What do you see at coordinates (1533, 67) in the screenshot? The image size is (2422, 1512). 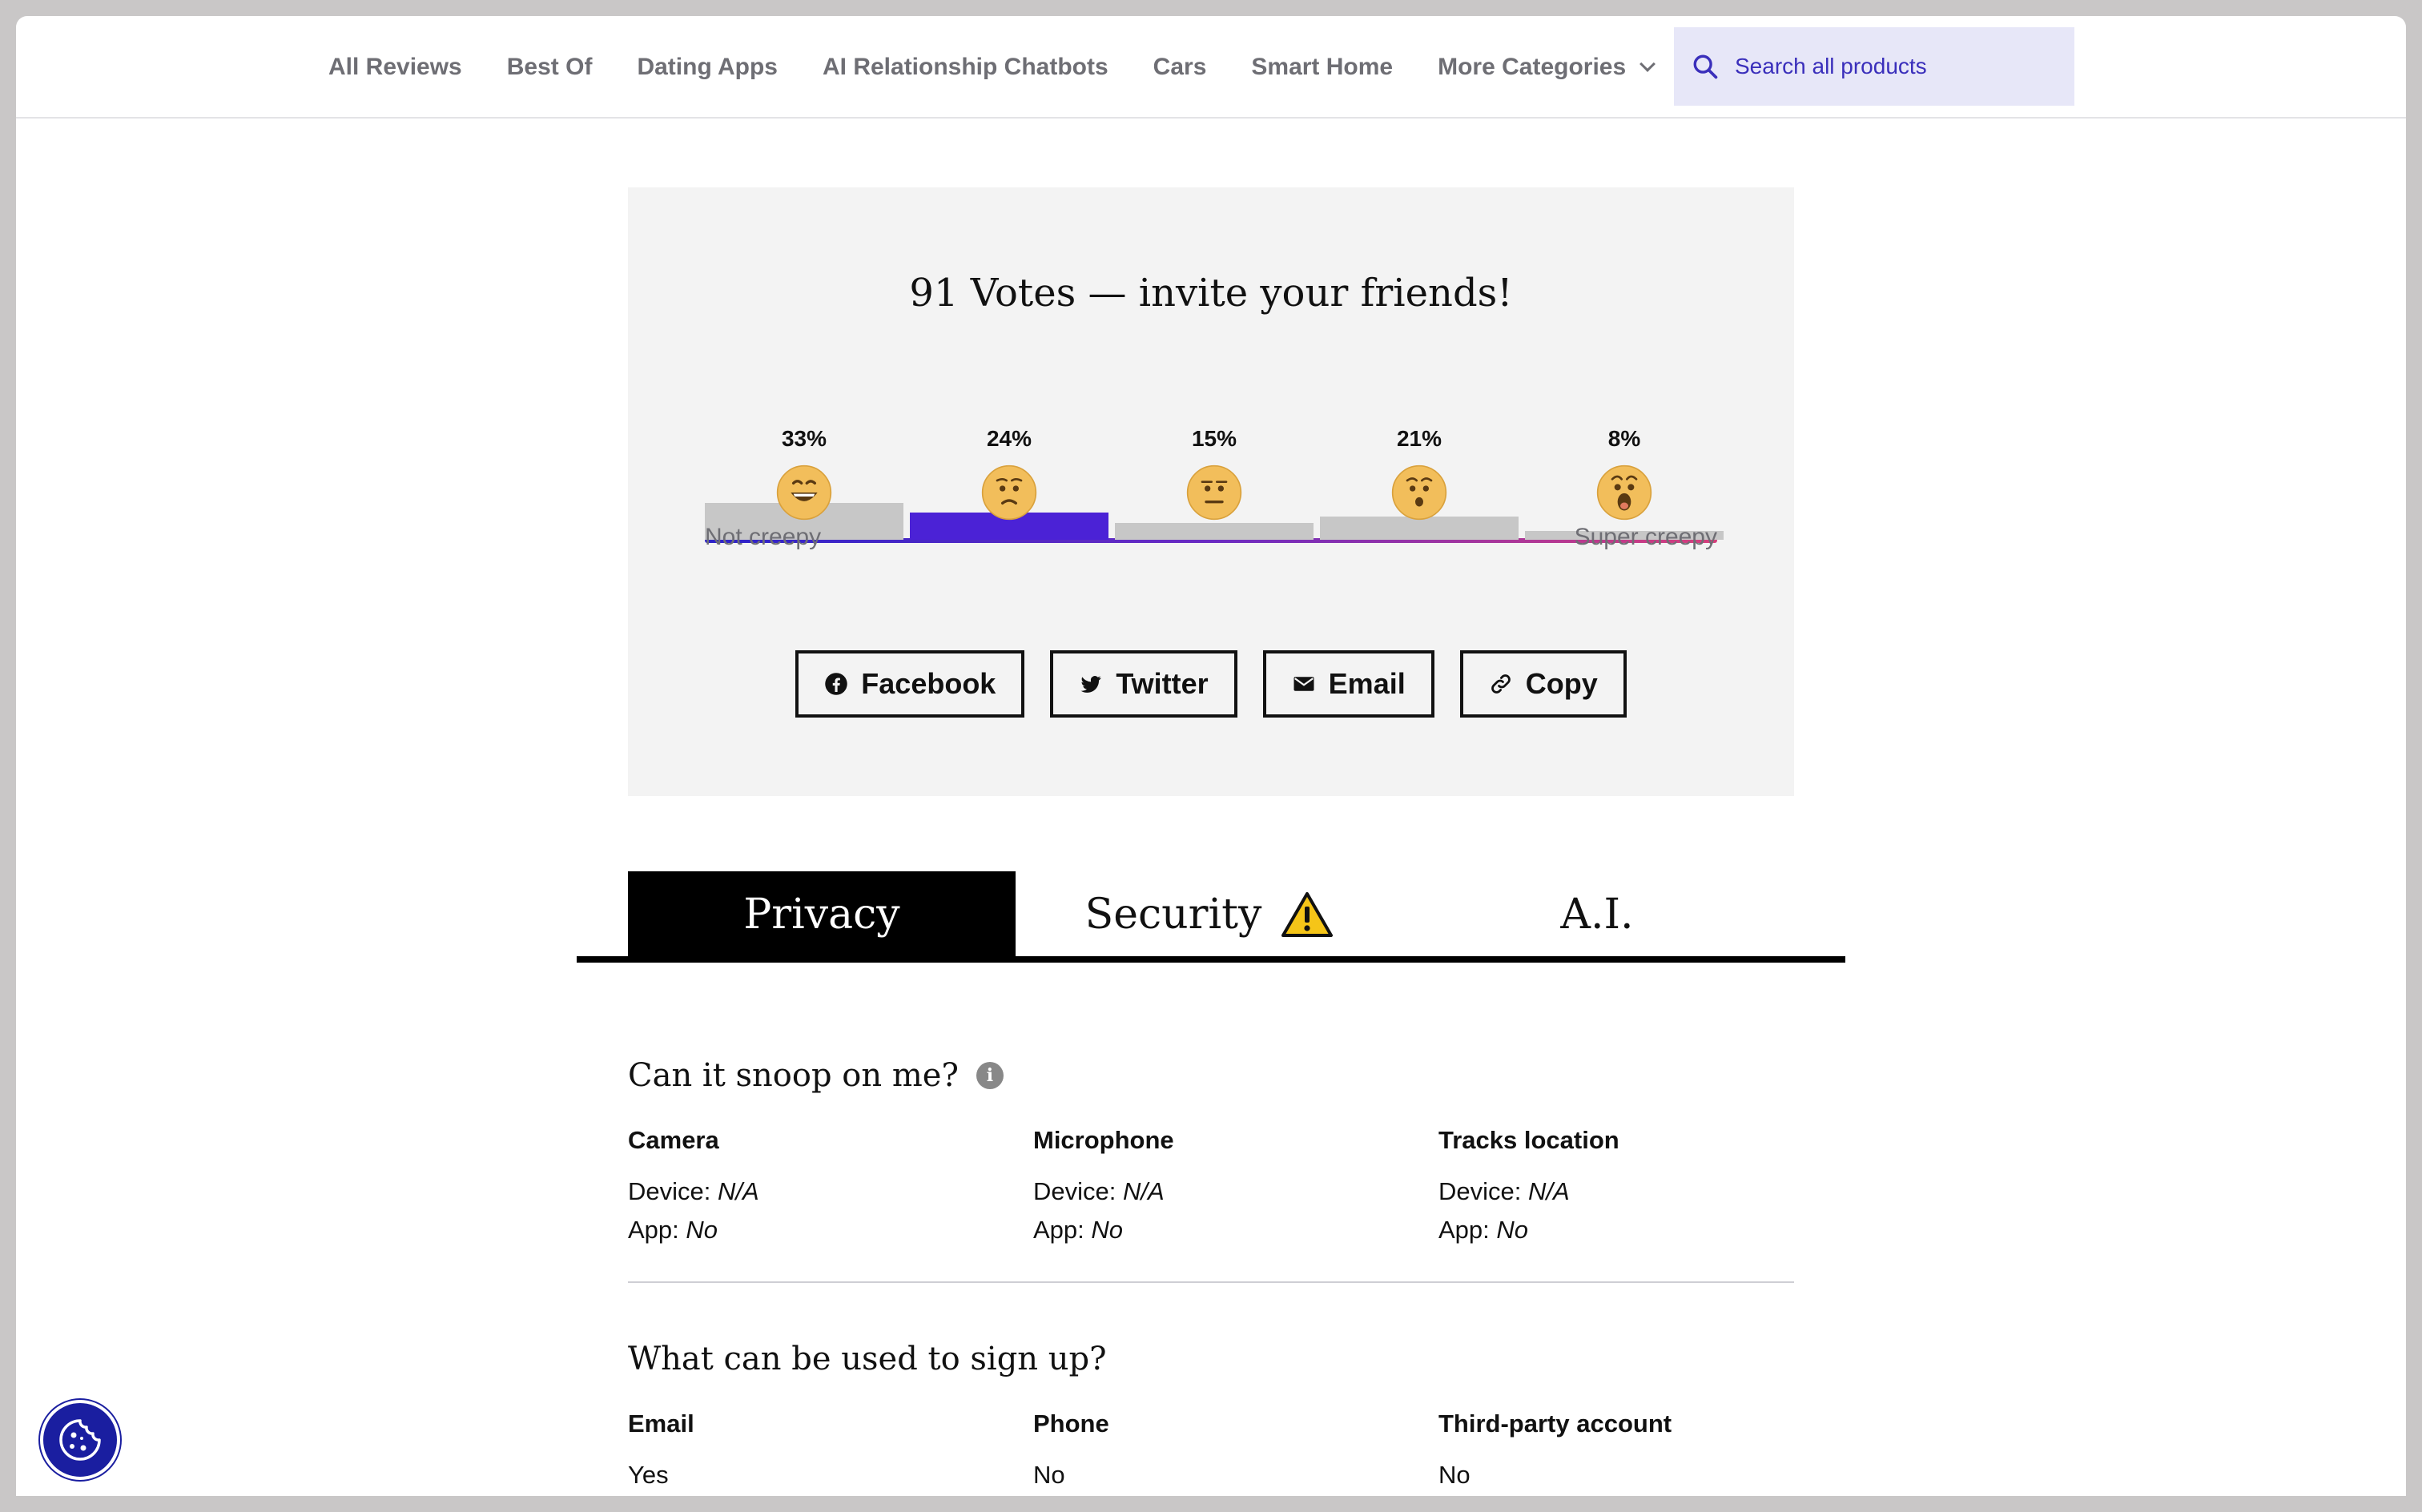 I see `more-categories-label: More Categories` at bounding box center [1533, 67].